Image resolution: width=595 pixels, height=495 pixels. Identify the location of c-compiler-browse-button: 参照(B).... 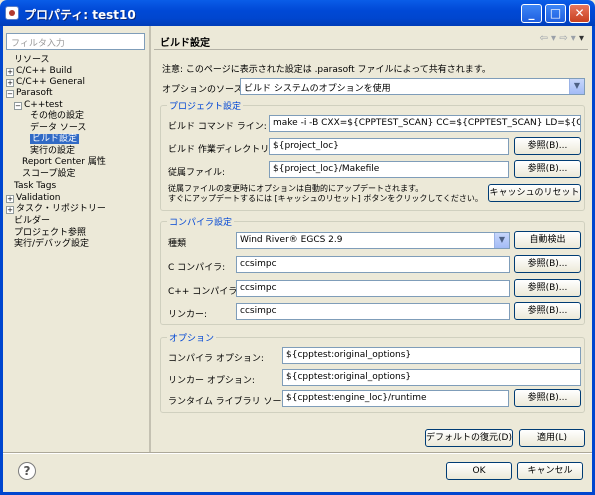
(547, 264).